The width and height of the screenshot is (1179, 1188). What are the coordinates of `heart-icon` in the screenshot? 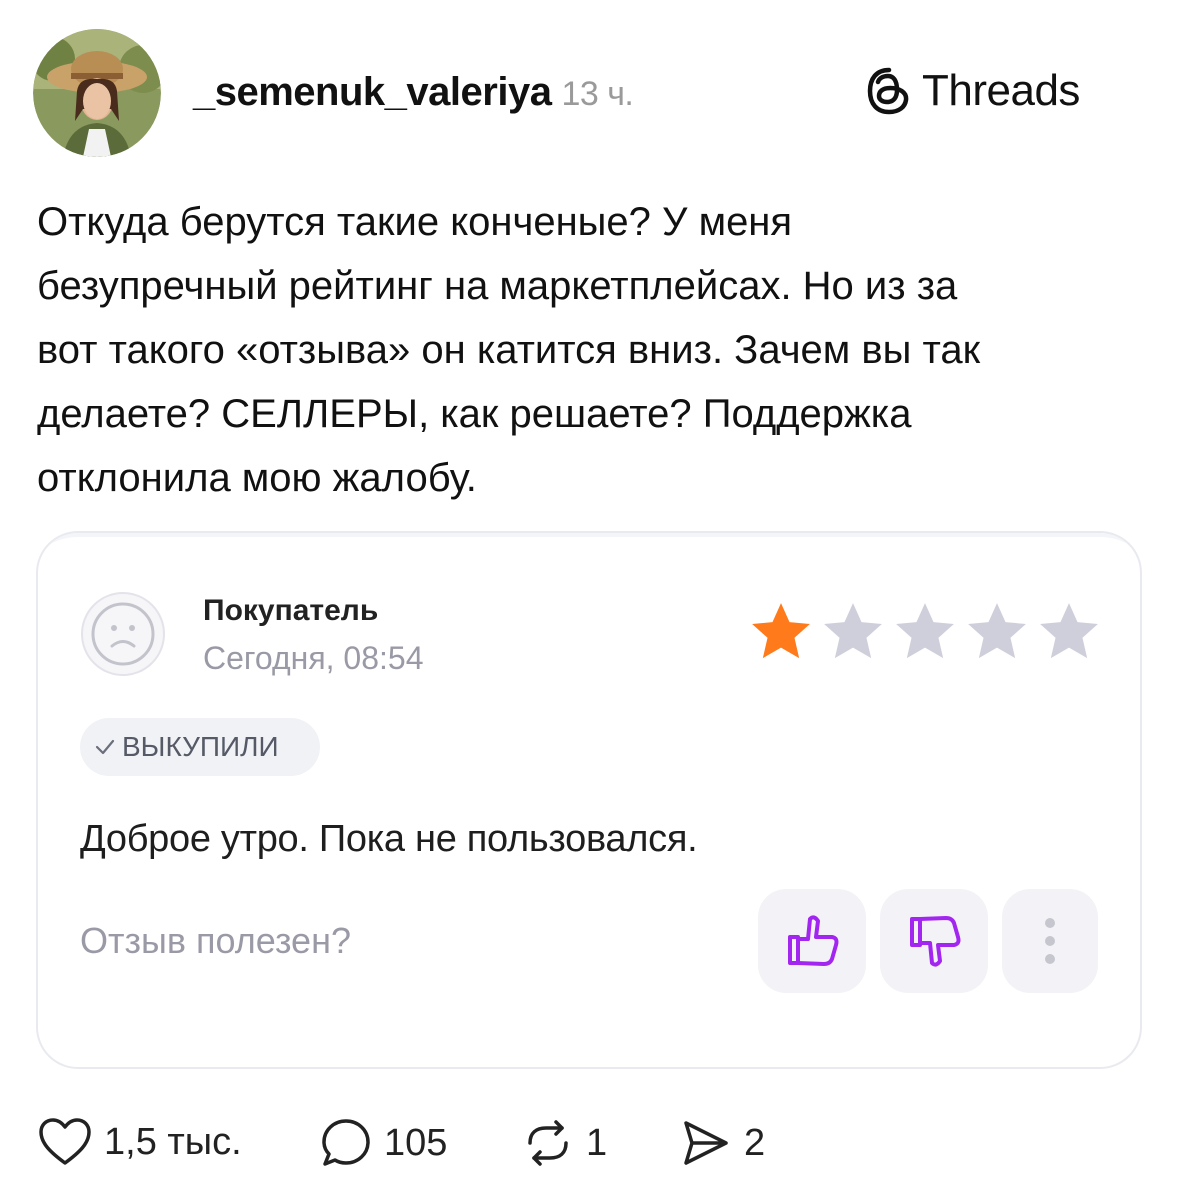 It's located at (65, 1141).